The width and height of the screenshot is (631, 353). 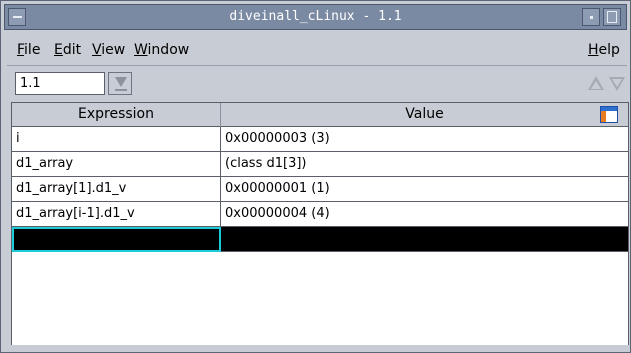 I want to click on new-expression-row, so click(x=320, y=239).